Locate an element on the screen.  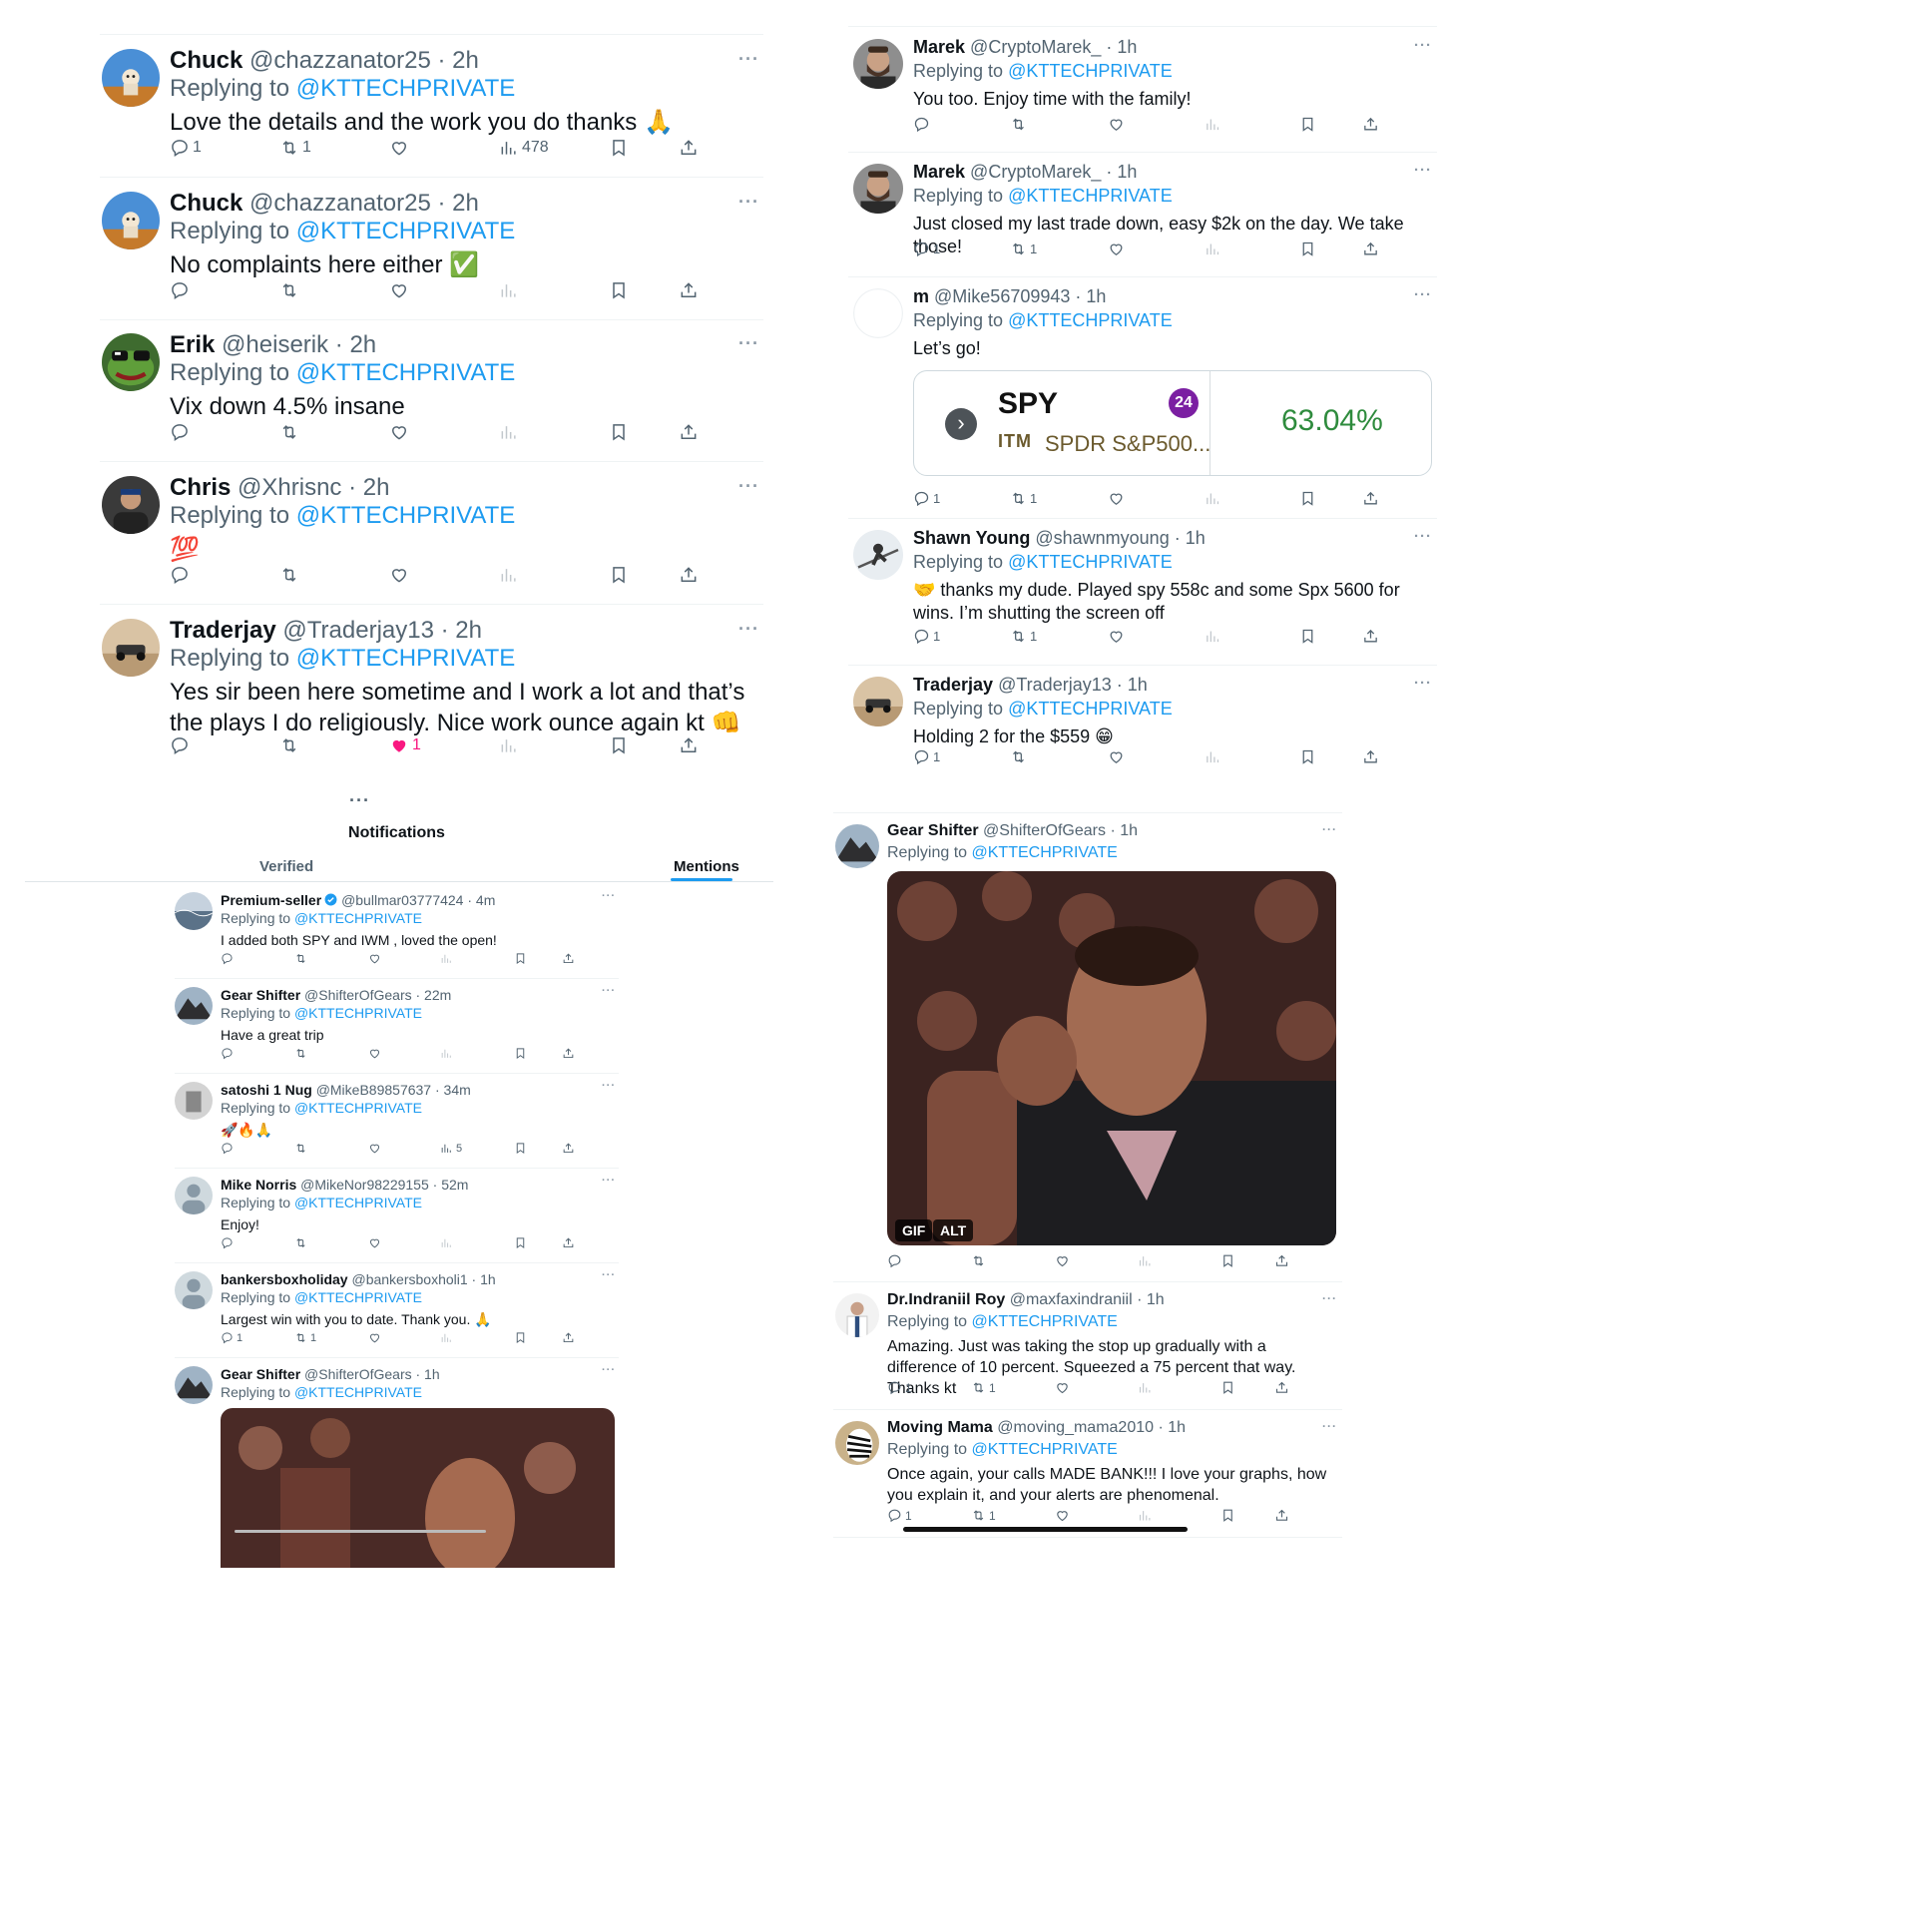
tab-mentions: Mentions is located at coordinates (706, 866).